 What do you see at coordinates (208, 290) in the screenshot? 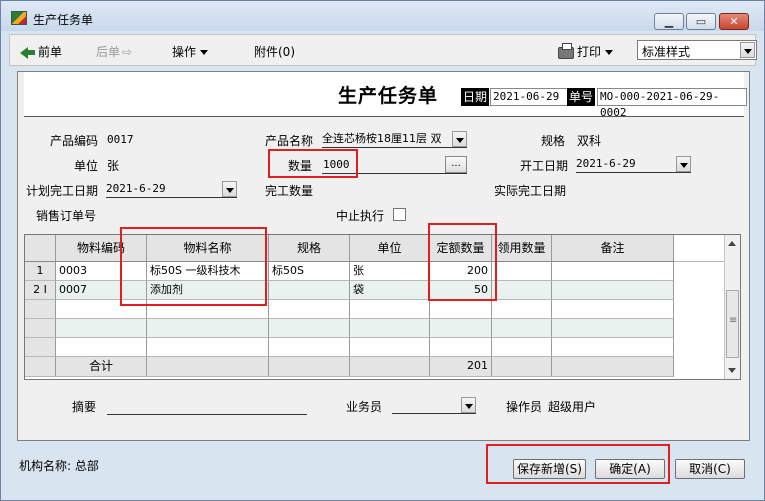
I see `cell-material-name: 添加剂` at bounding box center [208, 290].